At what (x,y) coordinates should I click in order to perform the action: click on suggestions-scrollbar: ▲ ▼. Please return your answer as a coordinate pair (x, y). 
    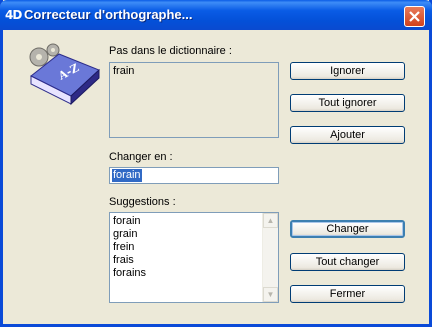
    Looking at the image, I should click on (270, 257).